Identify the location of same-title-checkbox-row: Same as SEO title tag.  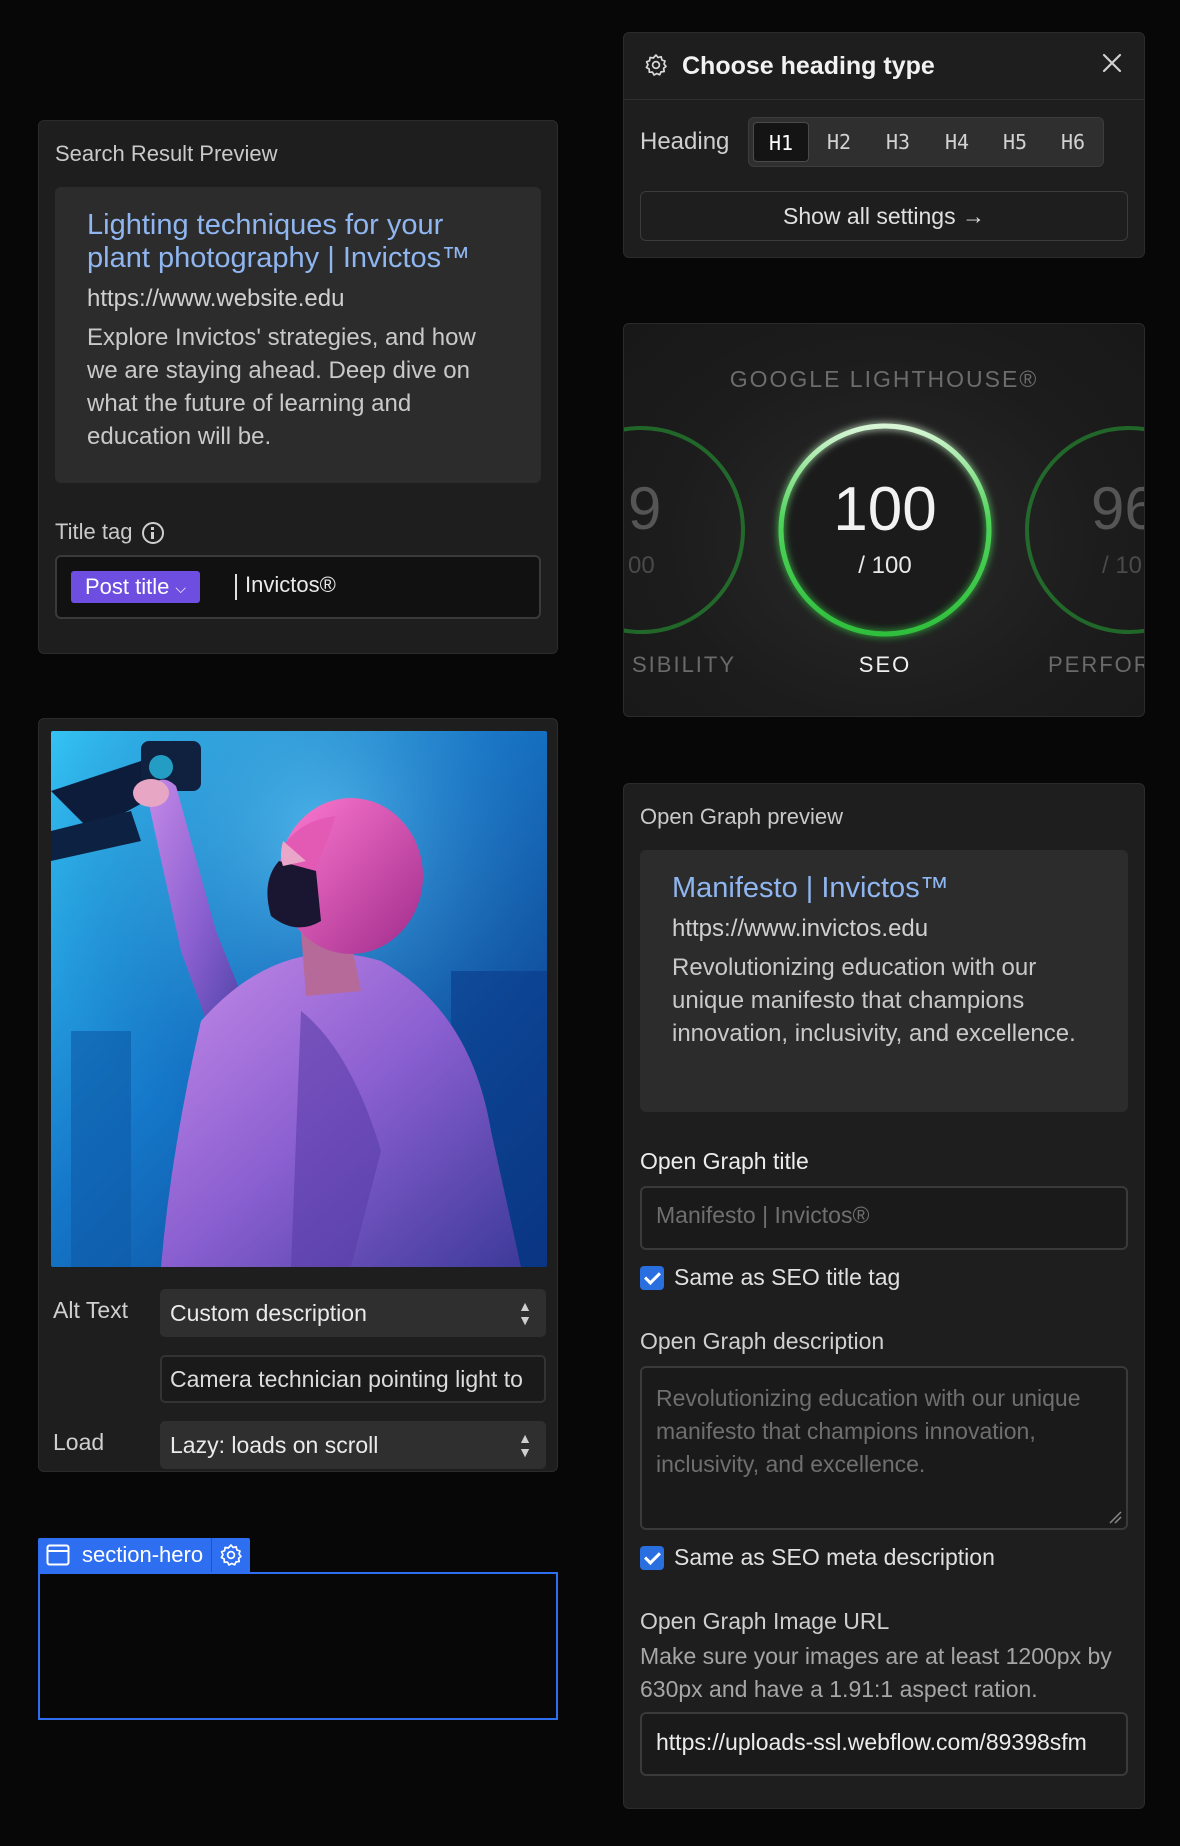
(770, 1277).